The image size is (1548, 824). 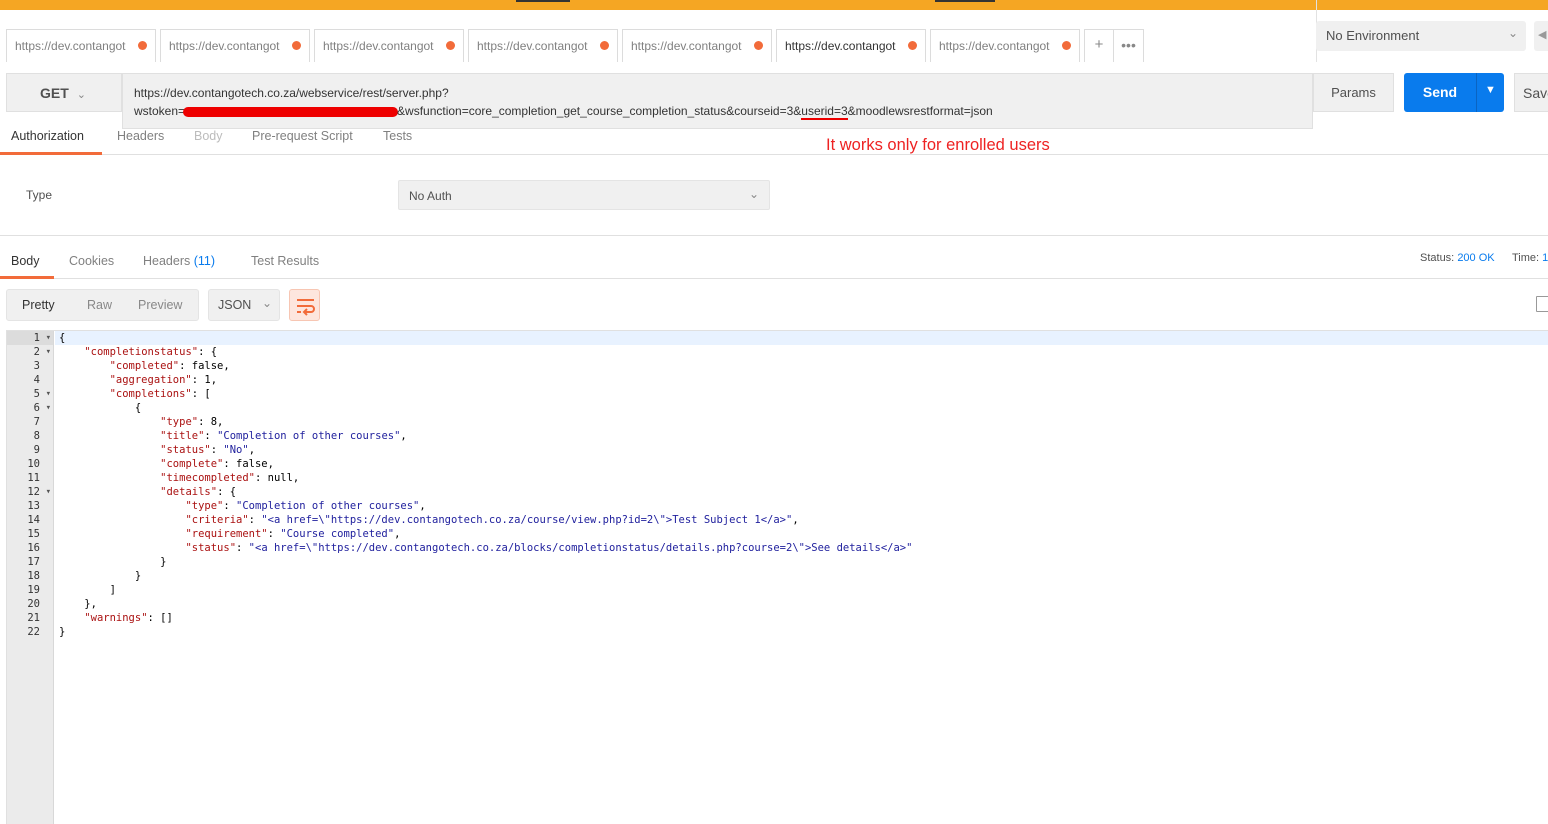 What do you see at coordinates (36, 366) in the screenshot?
I see `line-number: 3` at bounding box center [36, 366].